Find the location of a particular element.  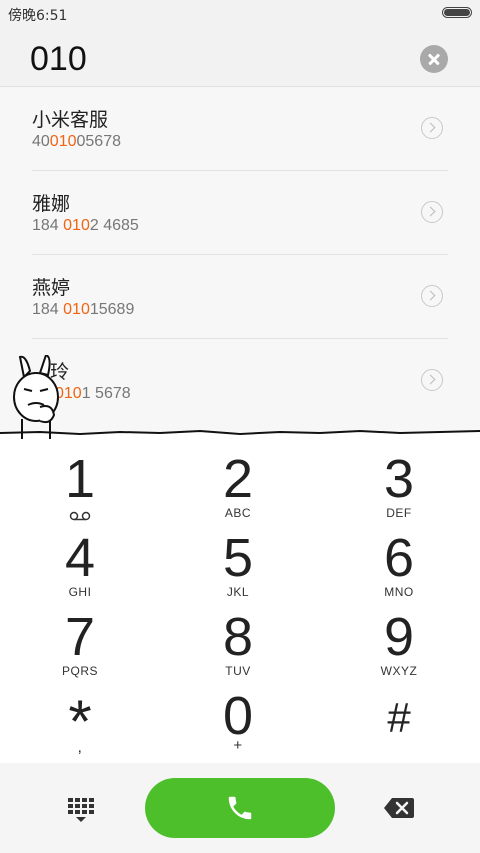

contact-number: 184 01015689 is located at coordinates (83, 309).